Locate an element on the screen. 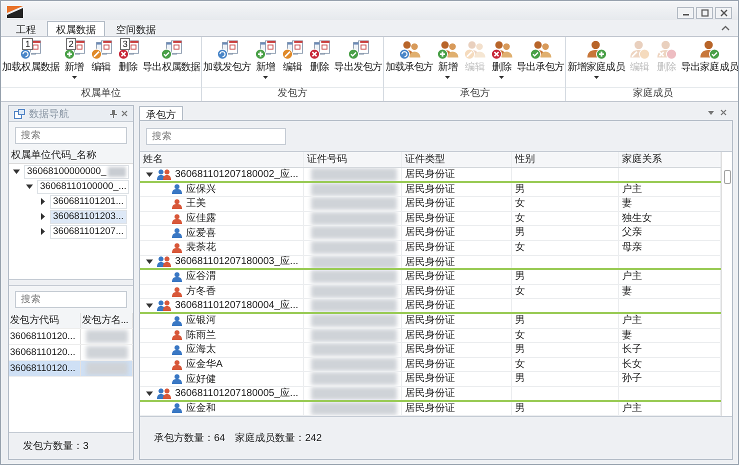  ribbon-button: 导出发包方 is located at coordinates (358, 62).